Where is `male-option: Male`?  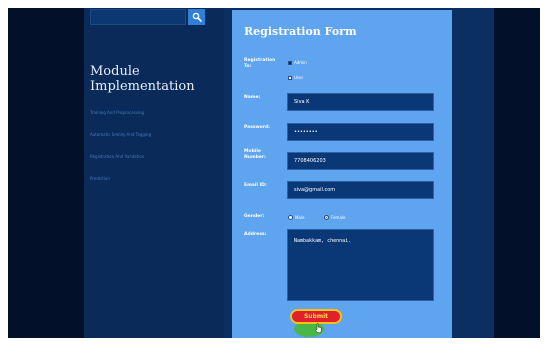 male-option: Male is located at coordinates (296, 217).